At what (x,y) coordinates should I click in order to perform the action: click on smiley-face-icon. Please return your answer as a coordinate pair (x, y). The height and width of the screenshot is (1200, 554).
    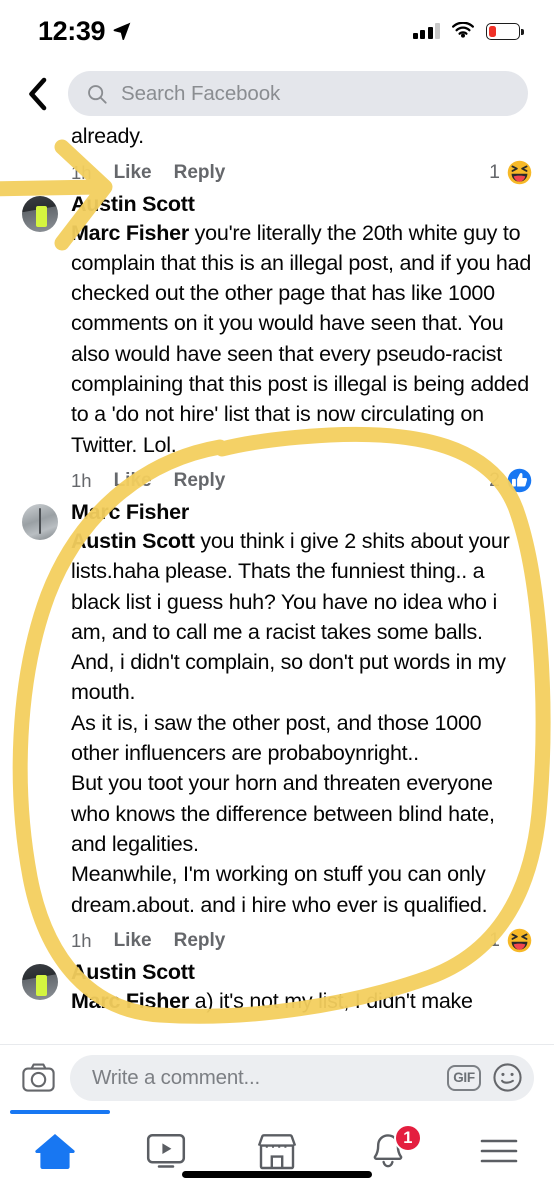
    Looking at the image, I should click on (507, 1077).